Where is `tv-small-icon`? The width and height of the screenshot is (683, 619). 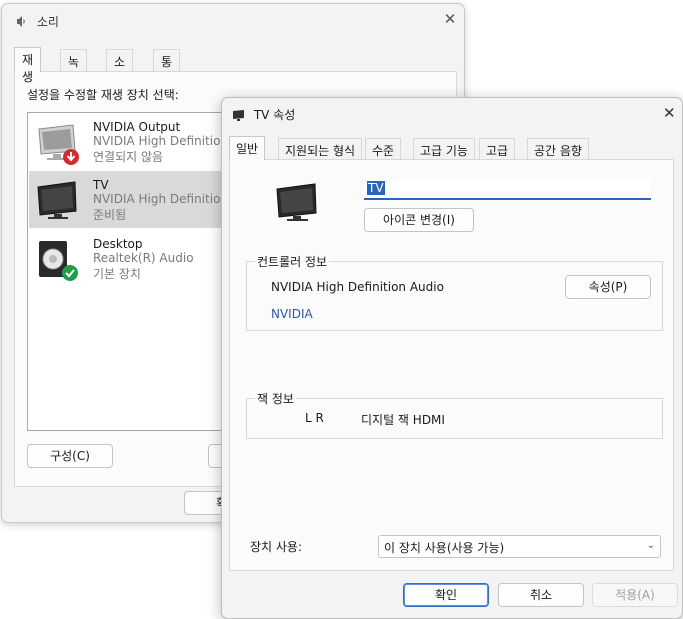 tv-small-icon is located at coordinates (238, 115).